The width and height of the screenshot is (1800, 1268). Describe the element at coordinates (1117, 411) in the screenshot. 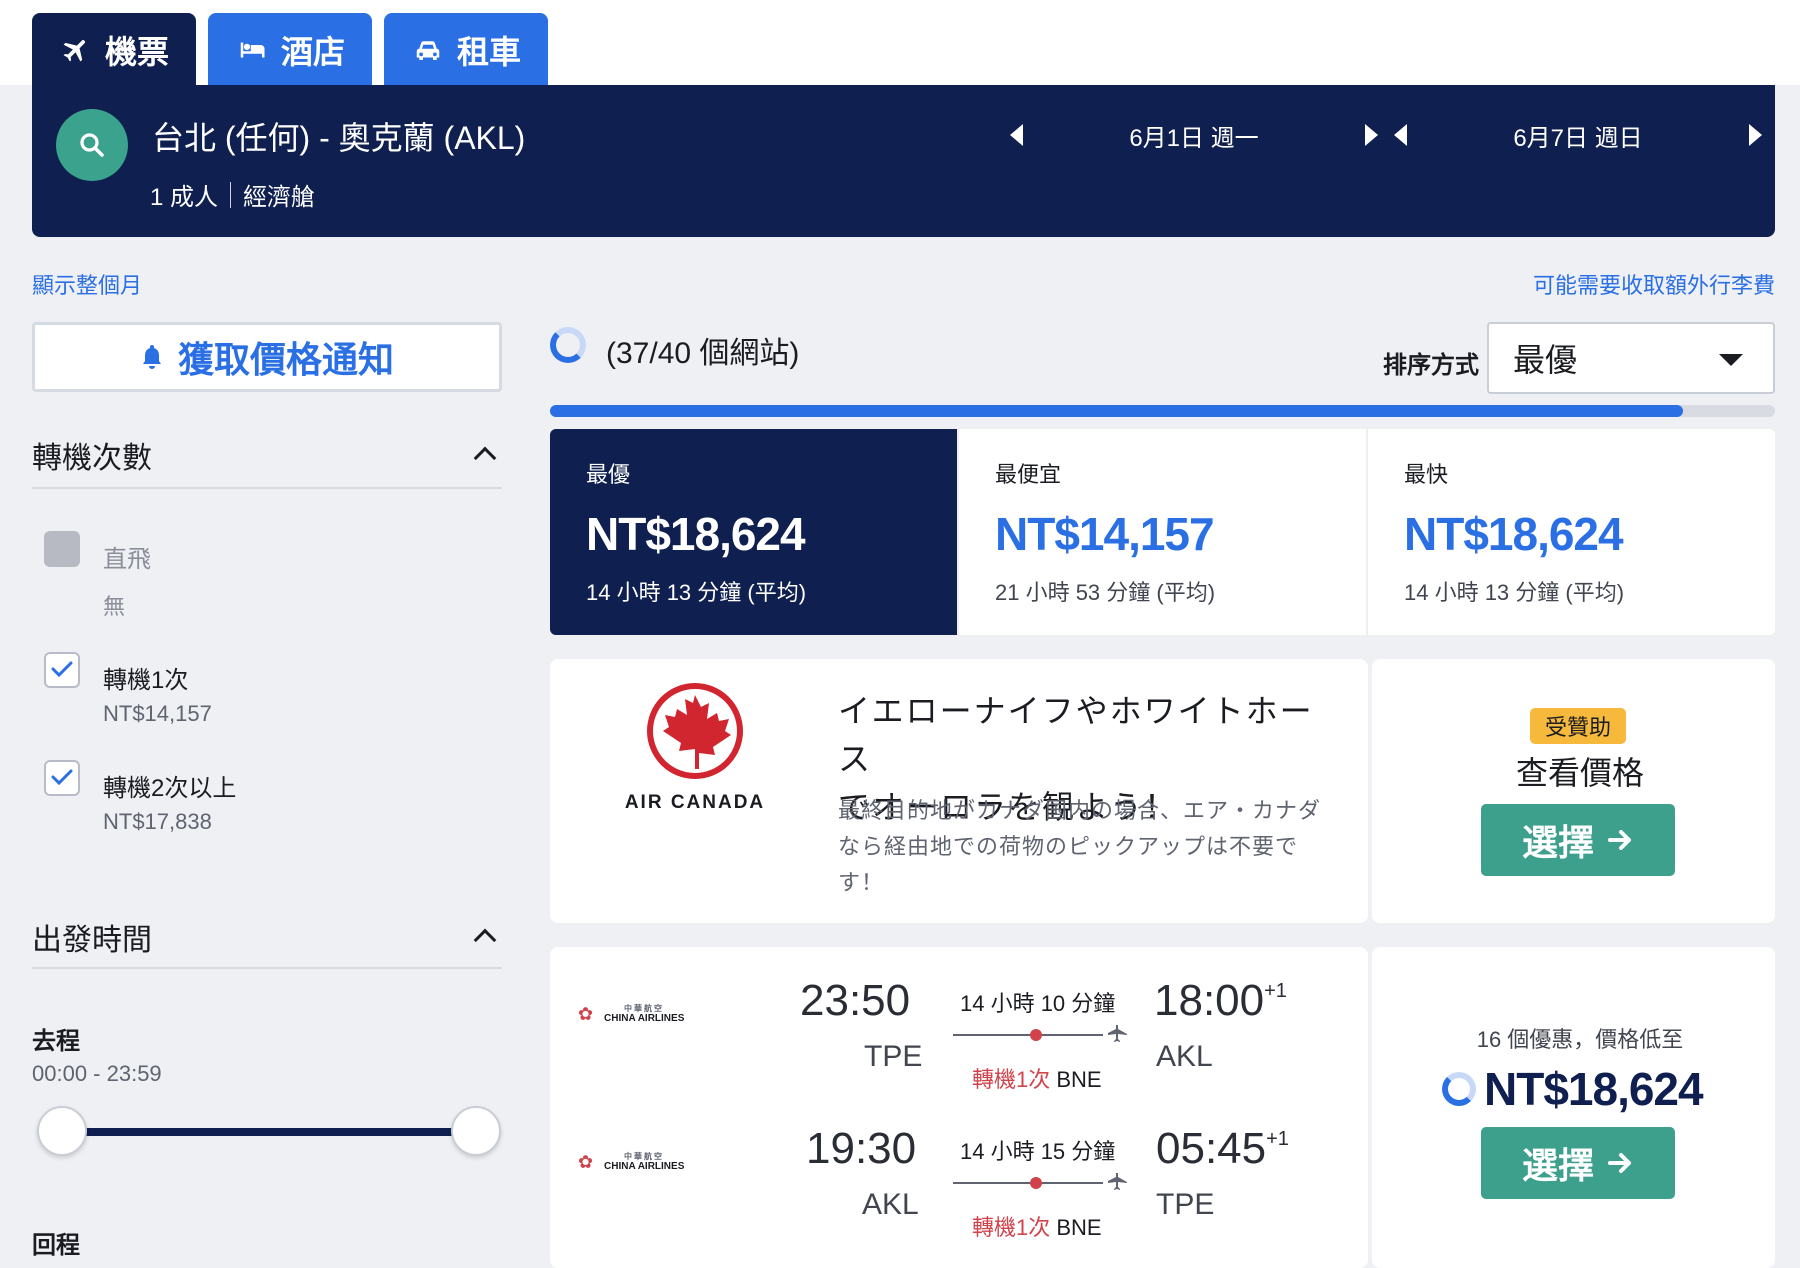

I see `search-progress-fill` at that location.